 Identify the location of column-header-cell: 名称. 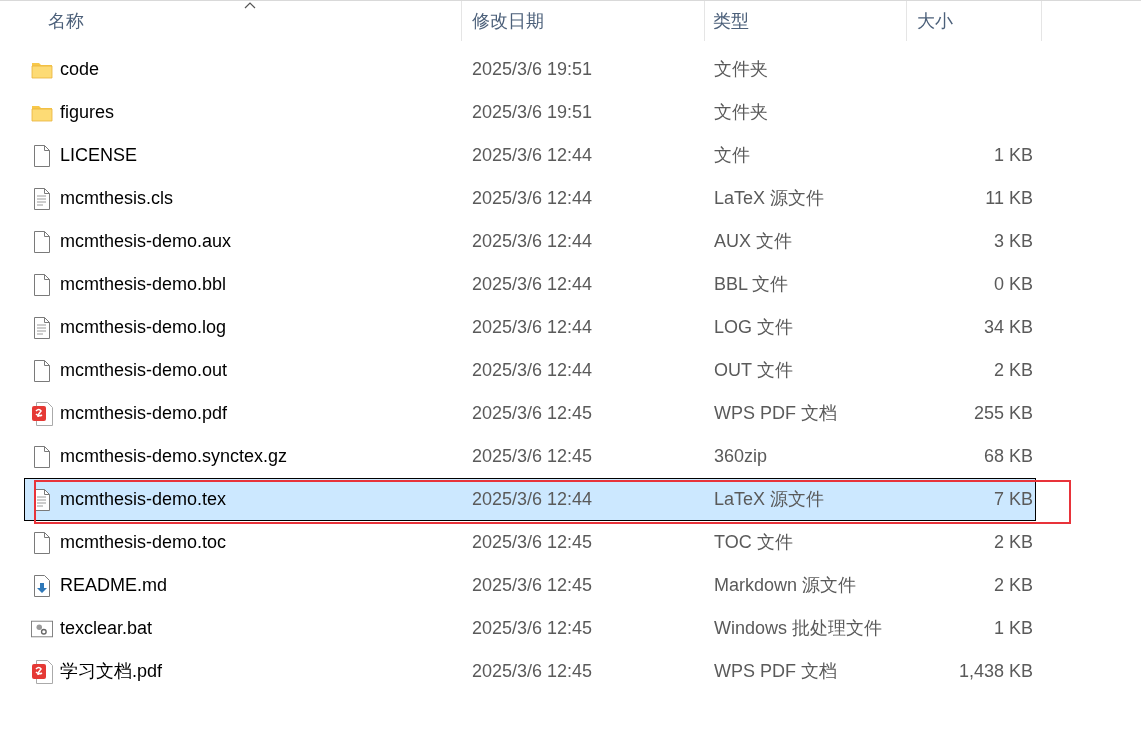
(231, 21).